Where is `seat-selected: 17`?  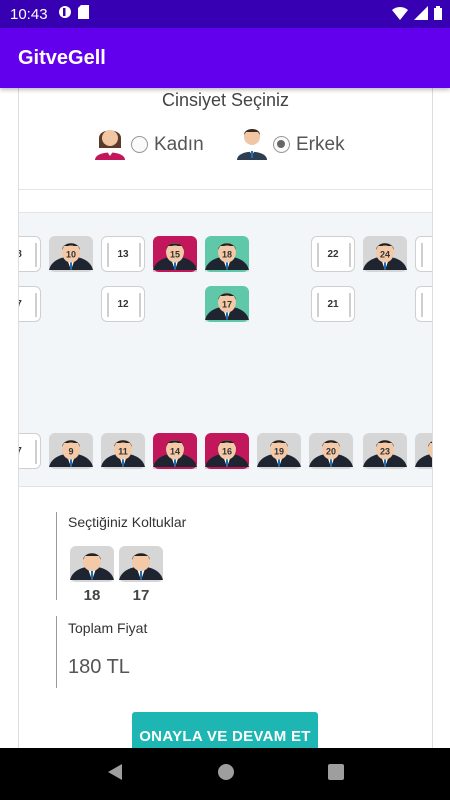 seat-selected: 17 is located at coordinates (227, 304).